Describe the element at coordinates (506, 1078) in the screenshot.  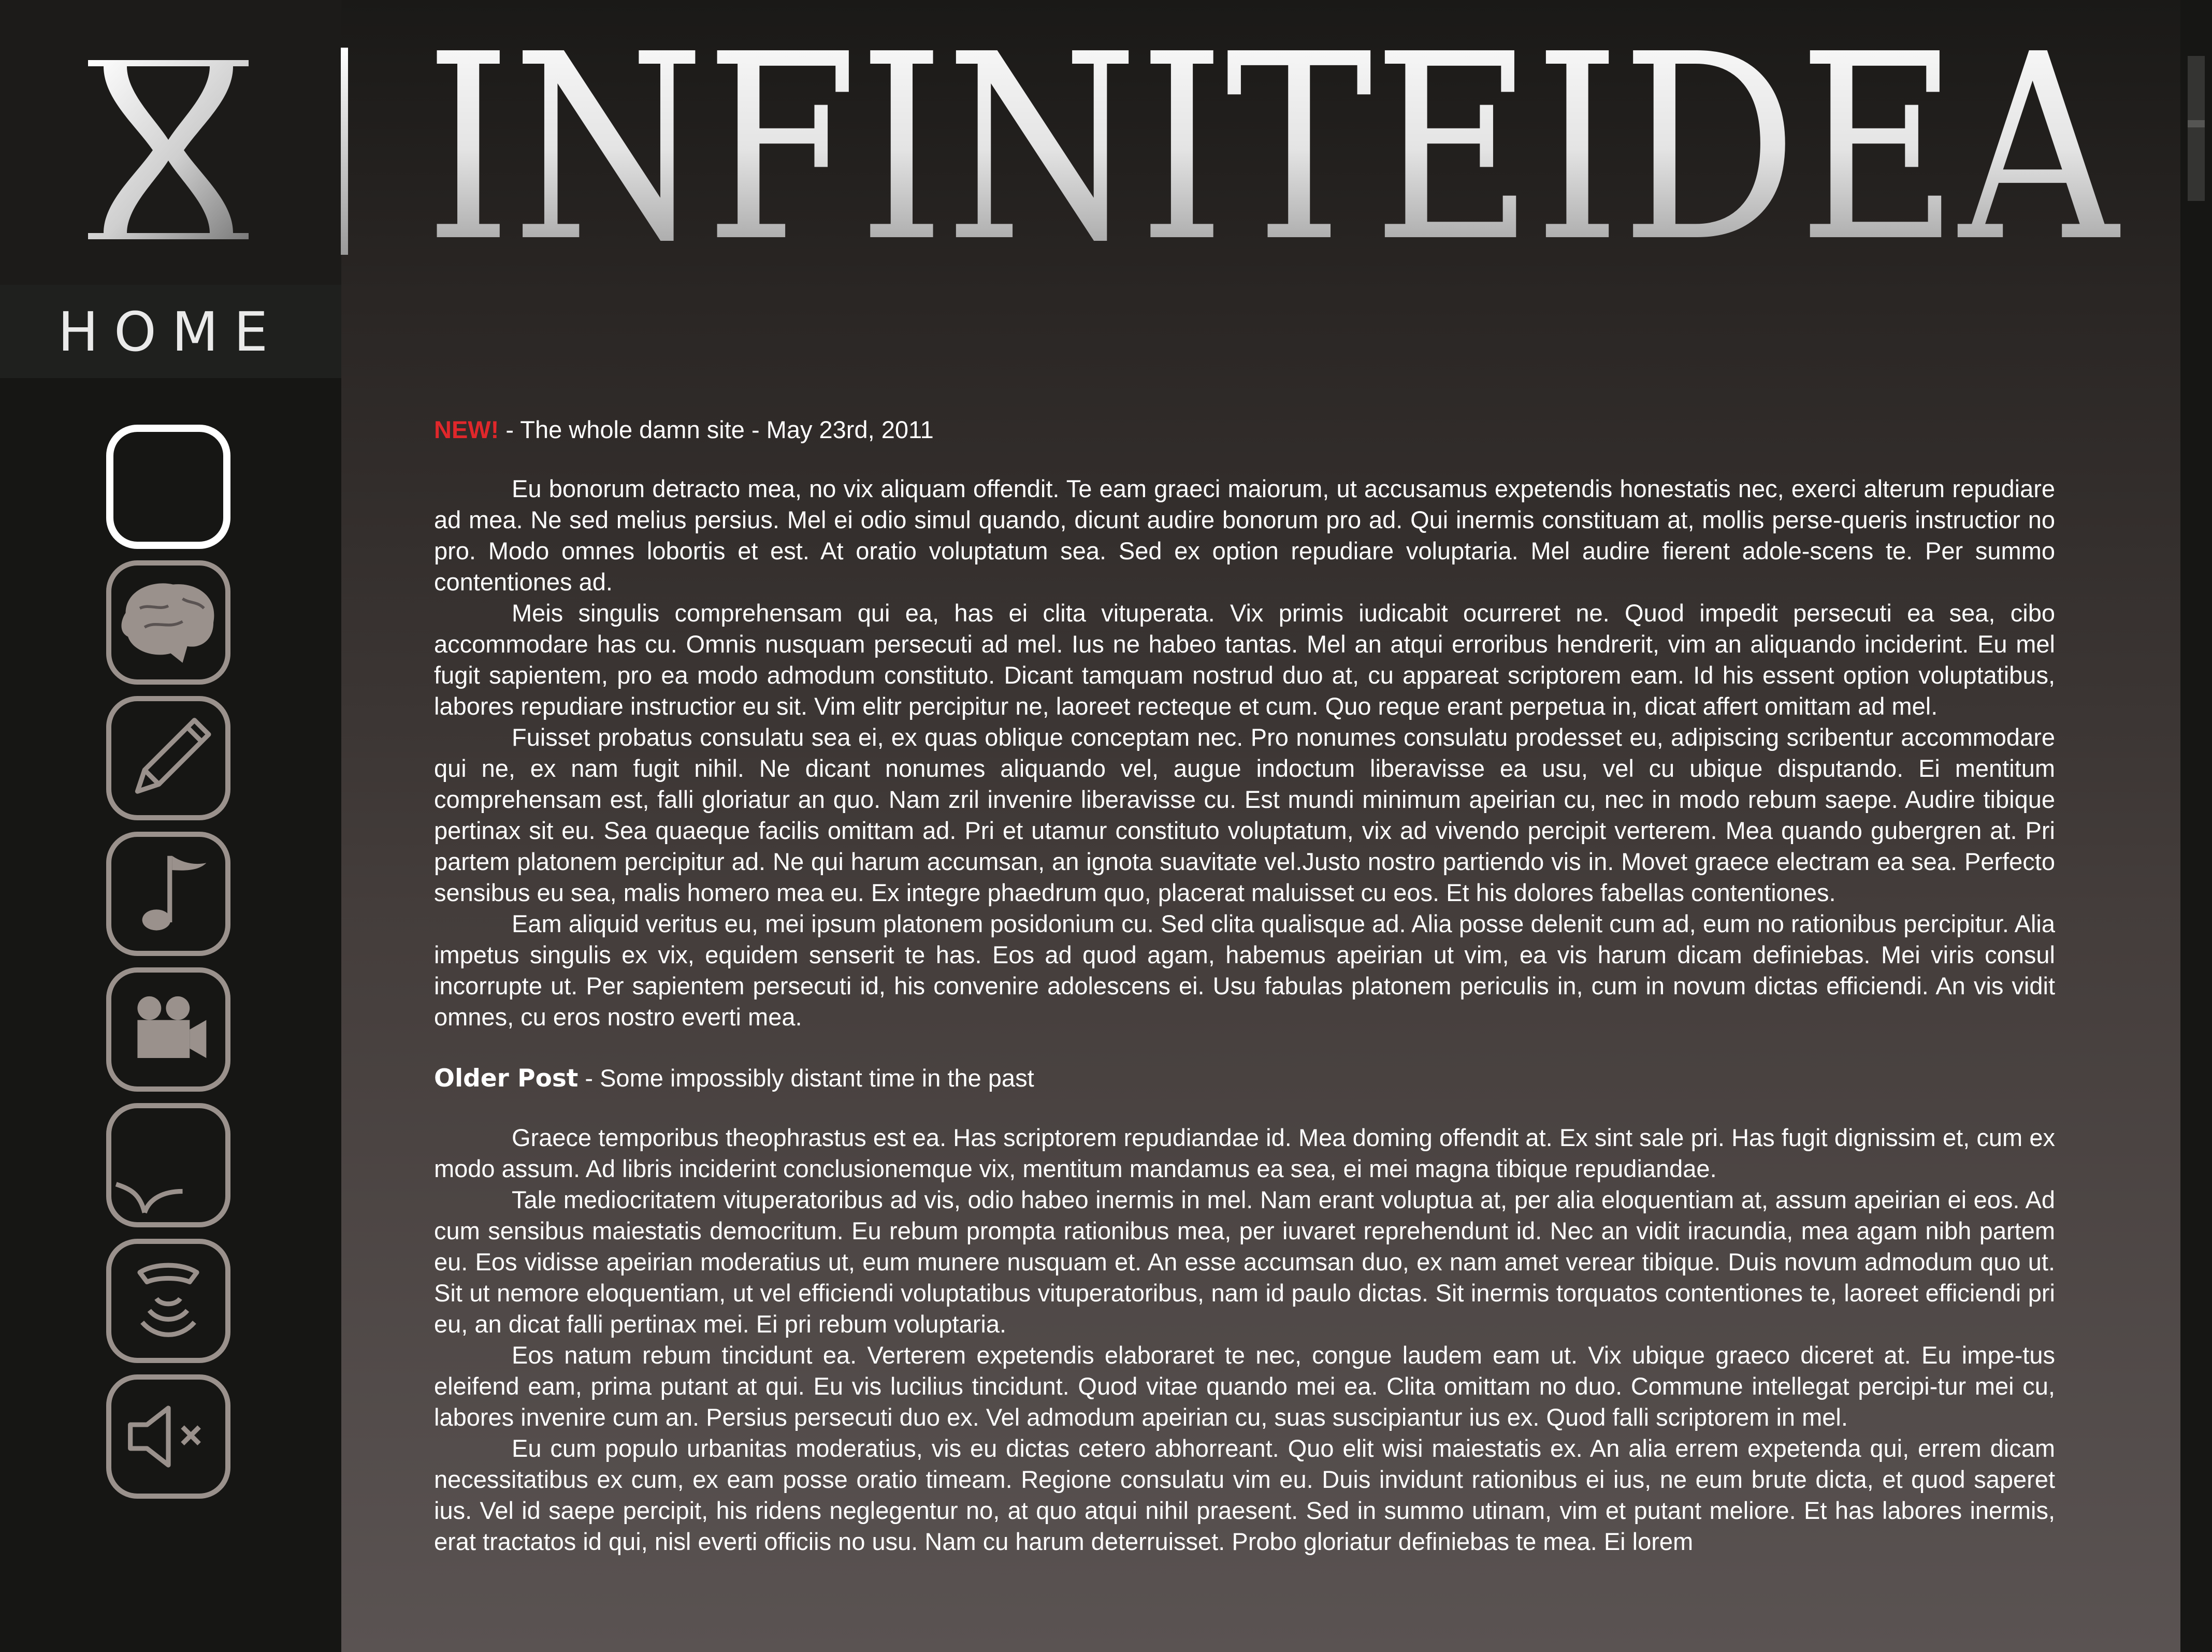
I see `post-tag: Older Post` at that location.